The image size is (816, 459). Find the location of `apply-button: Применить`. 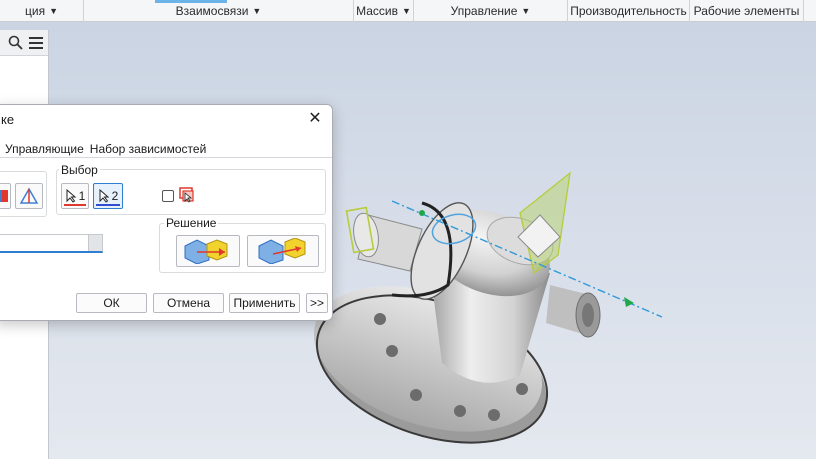

apply-button: Применить is located at coordinates (264, 303).